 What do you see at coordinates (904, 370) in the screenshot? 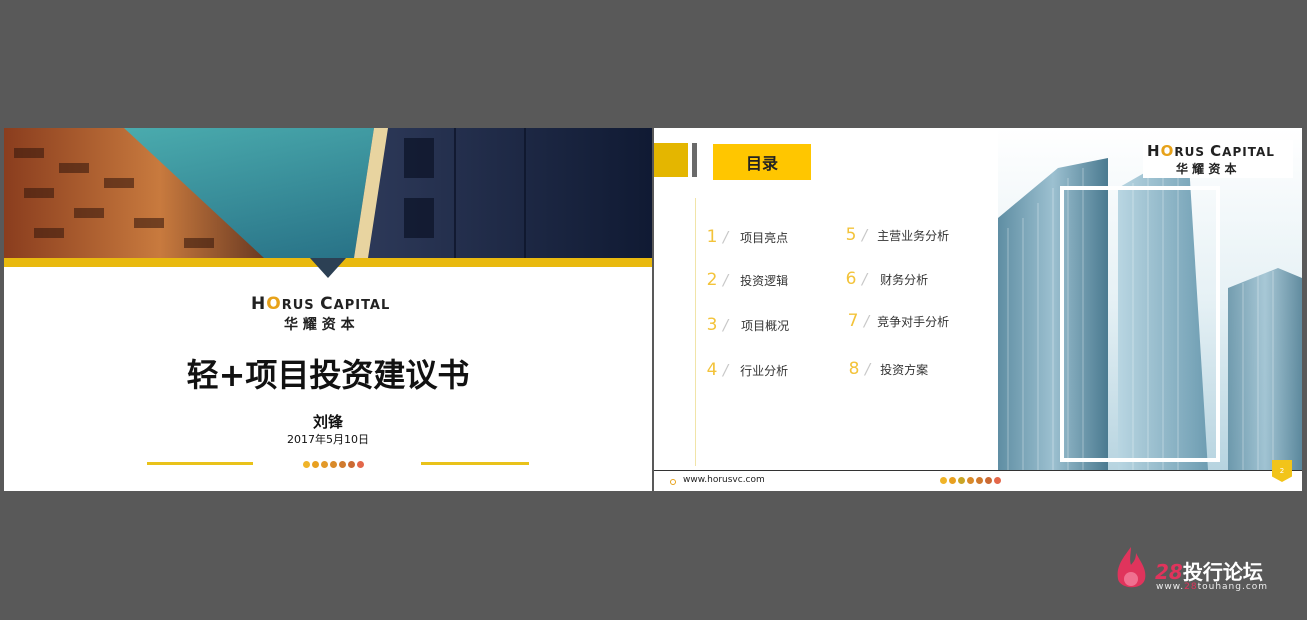
I see `toc-label: 投资方案` at bounding box center [904, 370].